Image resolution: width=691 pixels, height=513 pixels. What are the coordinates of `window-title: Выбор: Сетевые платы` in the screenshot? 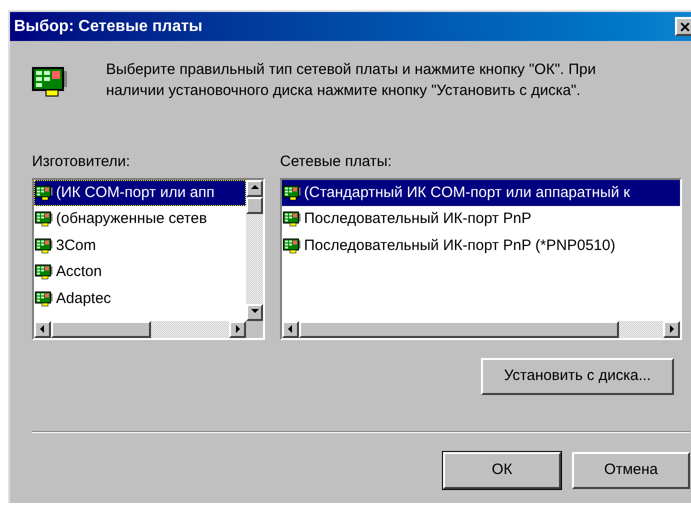 It's located at (108, 26).